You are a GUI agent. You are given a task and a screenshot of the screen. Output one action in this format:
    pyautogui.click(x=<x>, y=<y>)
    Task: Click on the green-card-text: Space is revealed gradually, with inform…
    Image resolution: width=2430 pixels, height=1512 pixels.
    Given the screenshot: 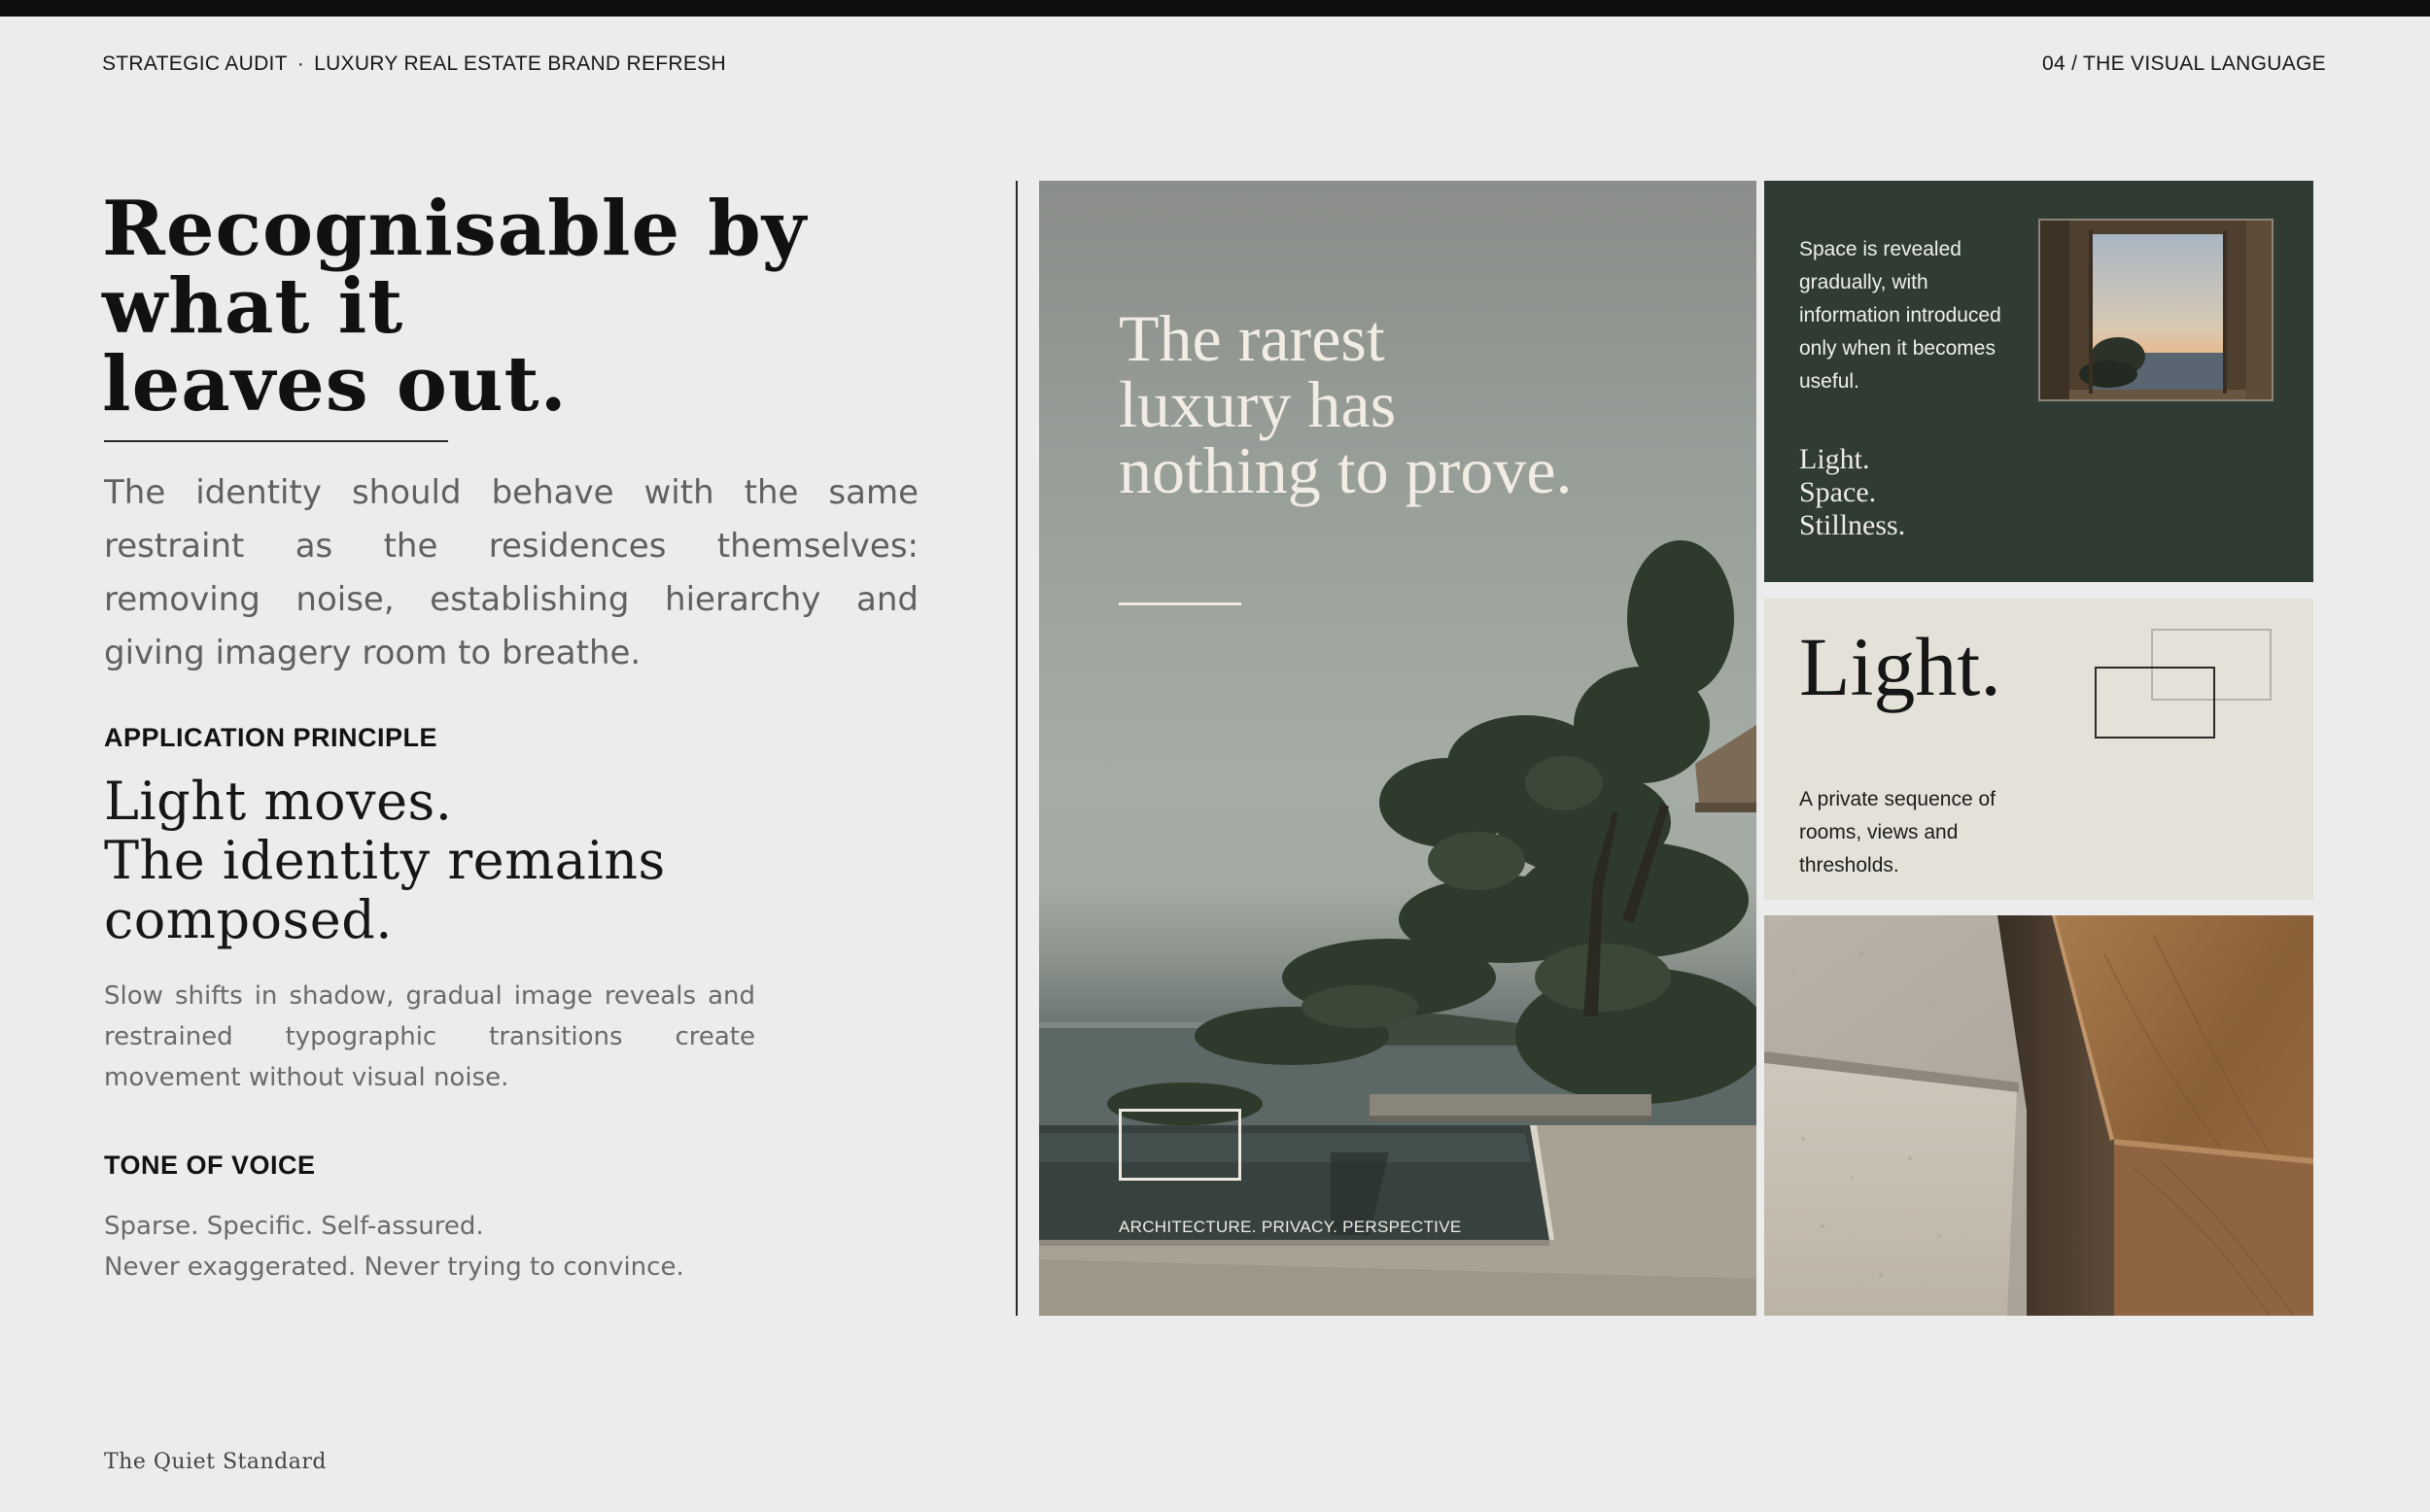 What is the action you would take?
    pyautogui.click(x=1900, y=315)
    